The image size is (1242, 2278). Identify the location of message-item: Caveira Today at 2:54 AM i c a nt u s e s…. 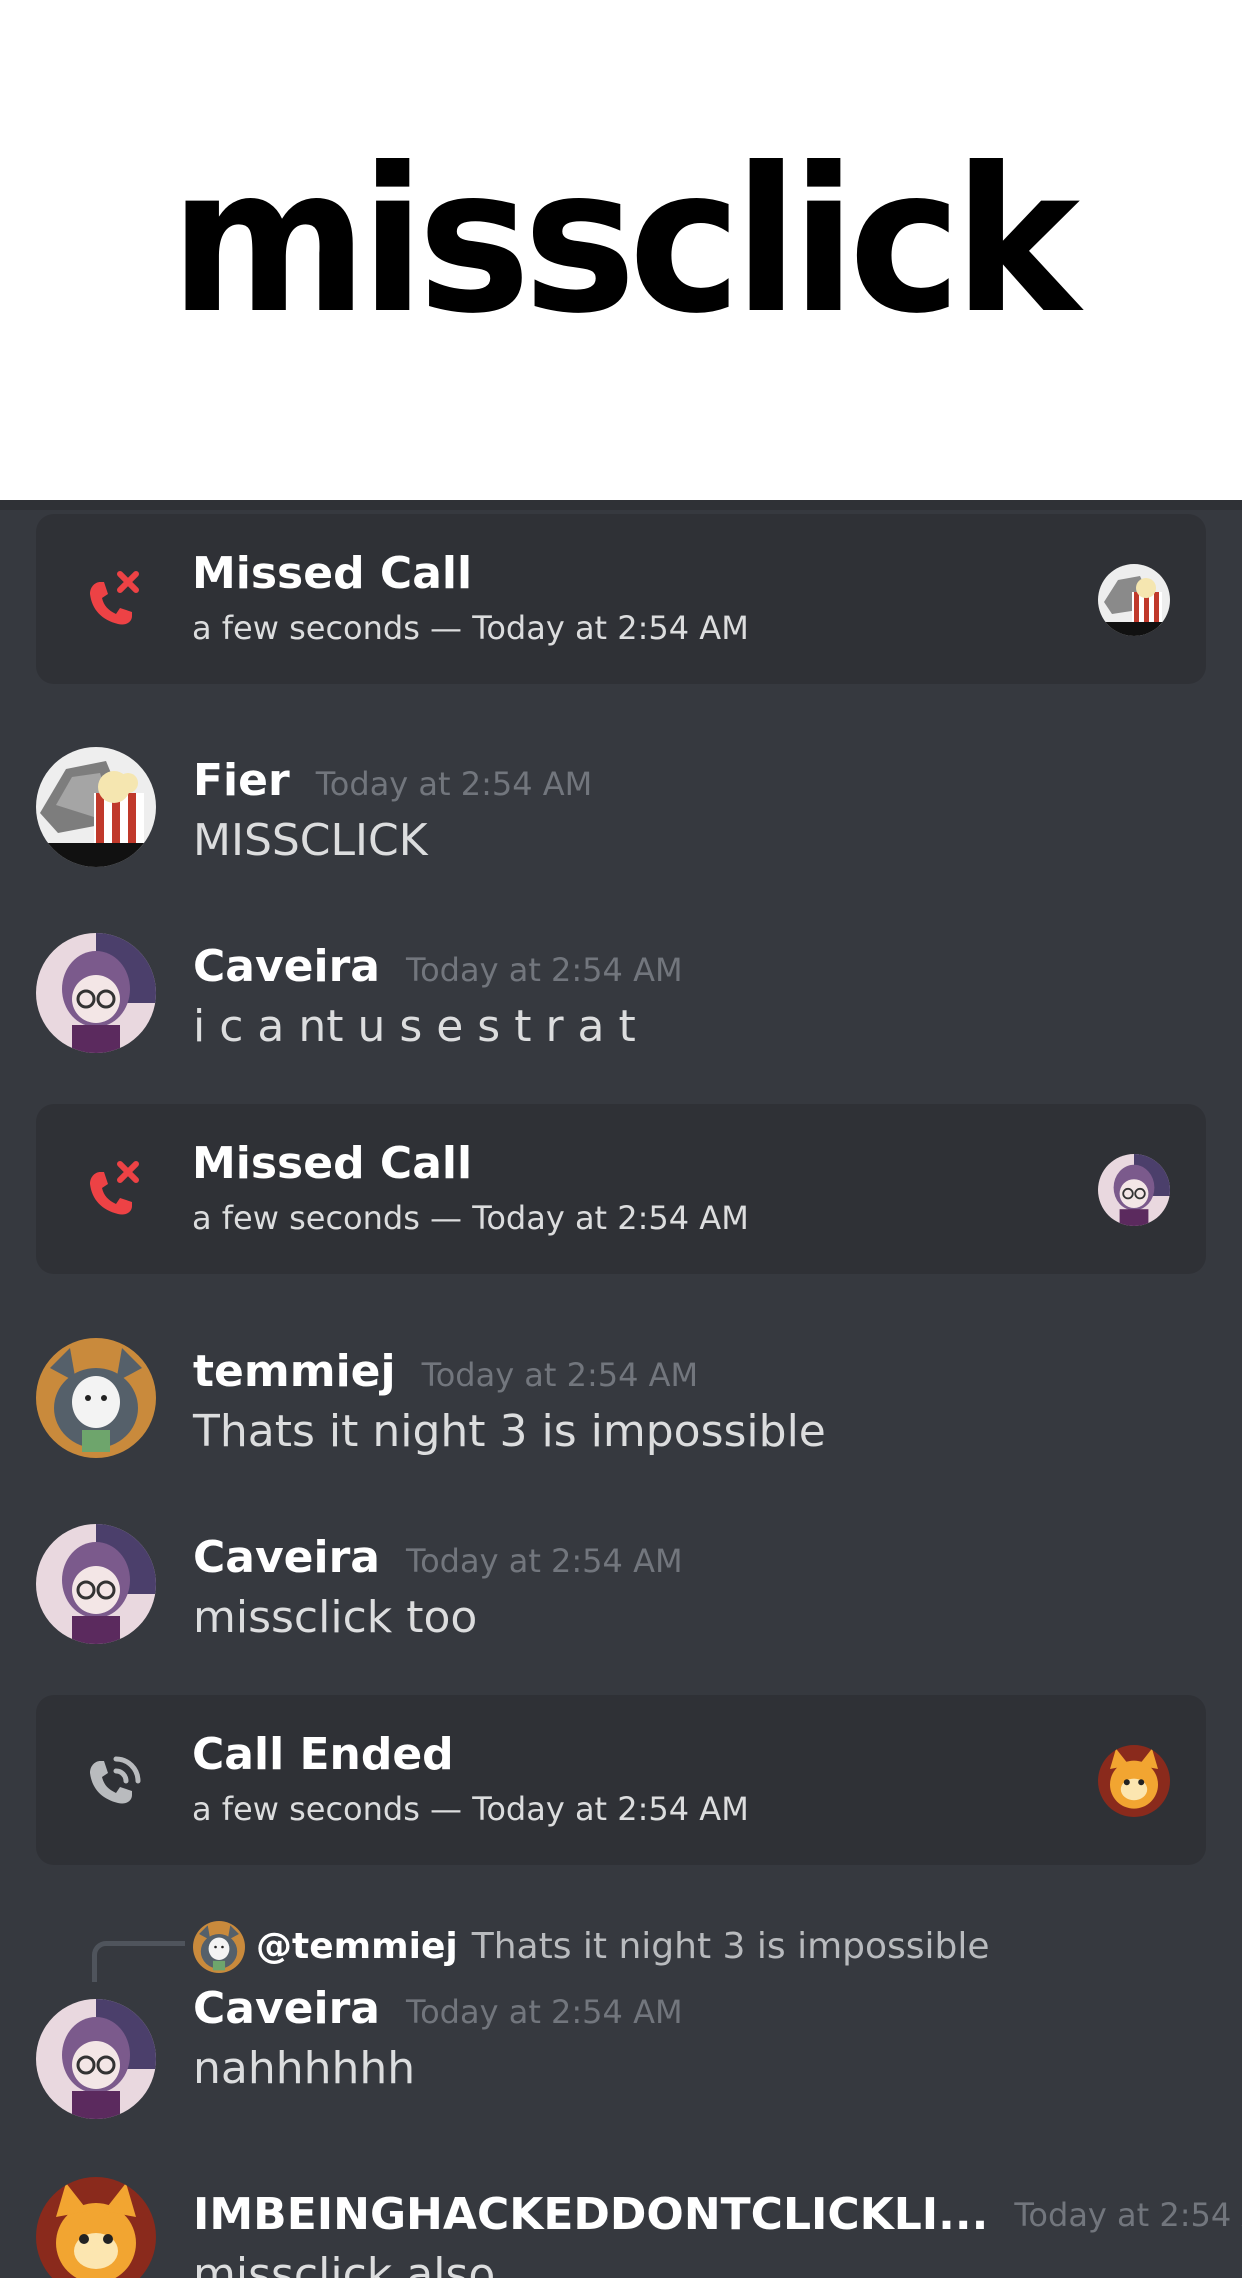
(621, 996).